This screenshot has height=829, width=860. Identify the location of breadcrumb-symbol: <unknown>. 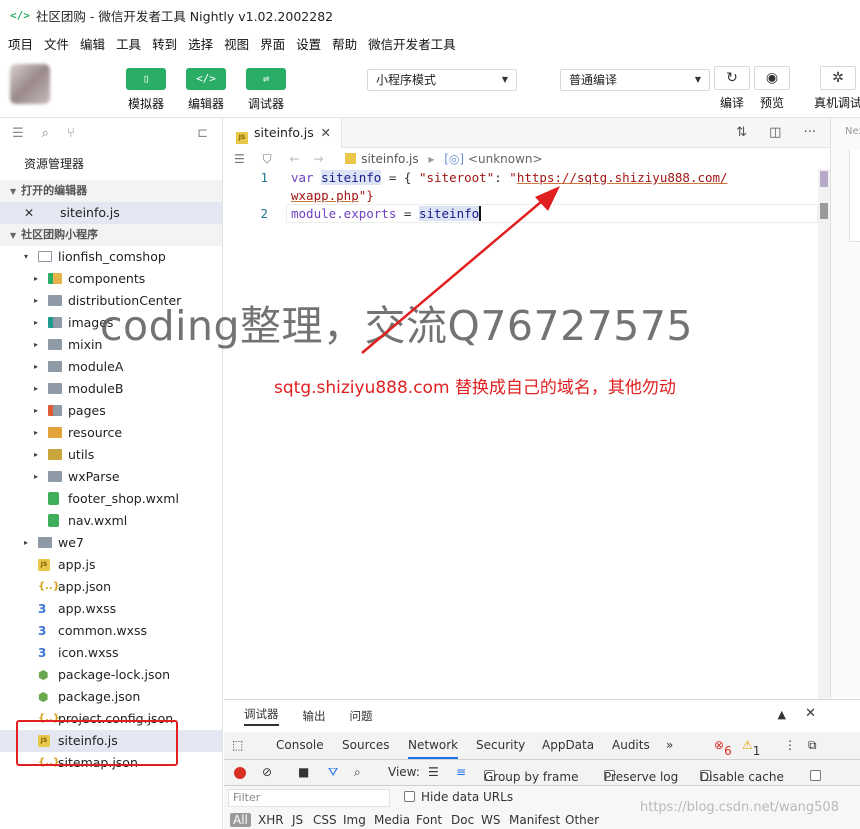
(505, 159).